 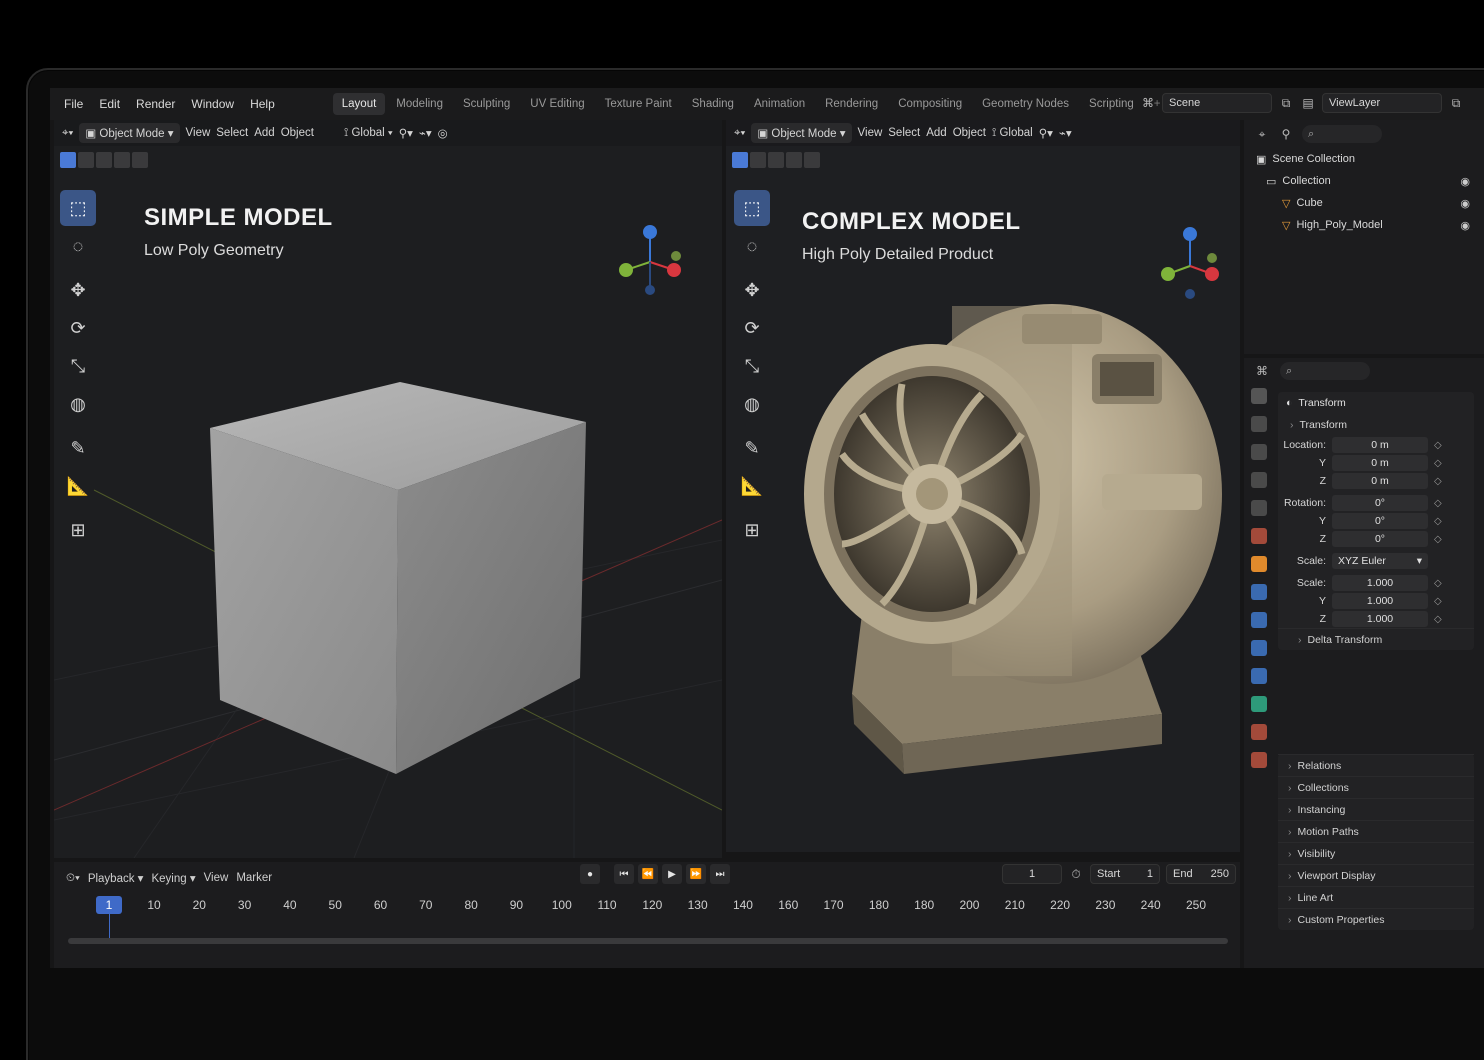 I want to click on physics-tab-icon, so click(x=1259, y=648).